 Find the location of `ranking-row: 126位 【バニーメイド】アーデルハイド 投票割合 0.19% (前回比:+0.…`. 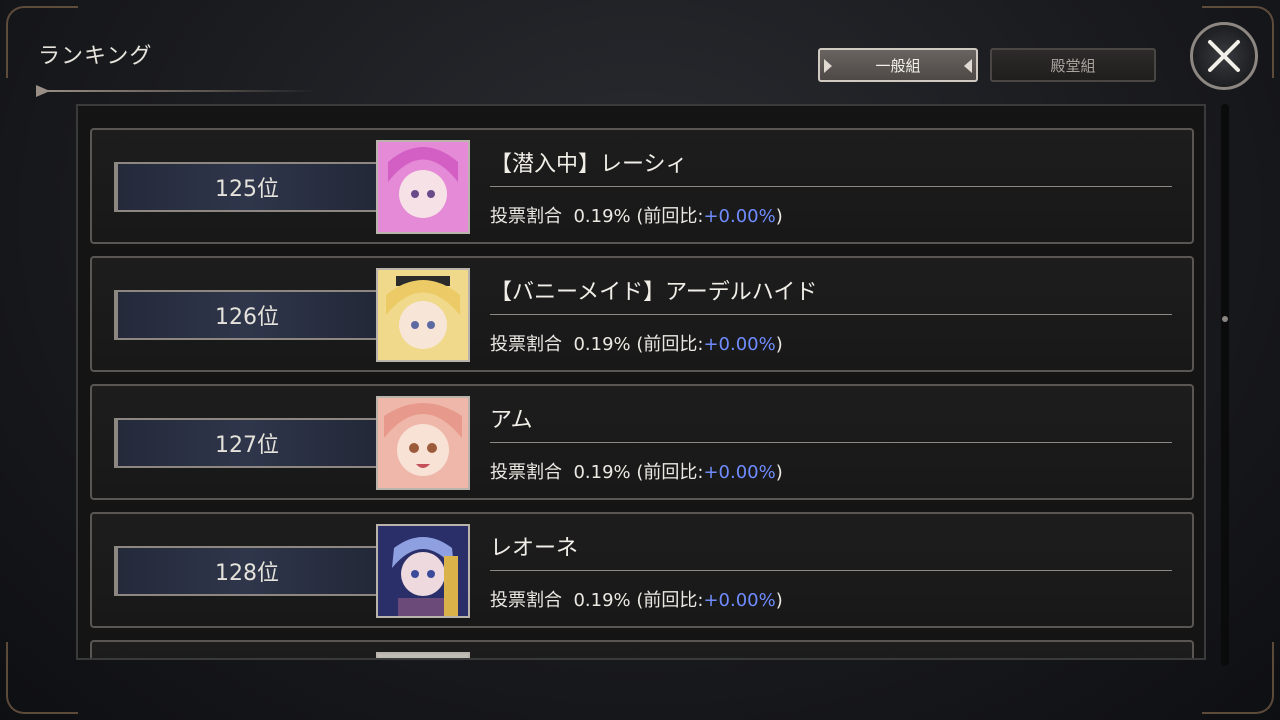

ranking-row: 126位 【バニーメイド】アーデルハイド 投票割合 0.19% (前回比:+0.… is located at coordinates (642, 314).